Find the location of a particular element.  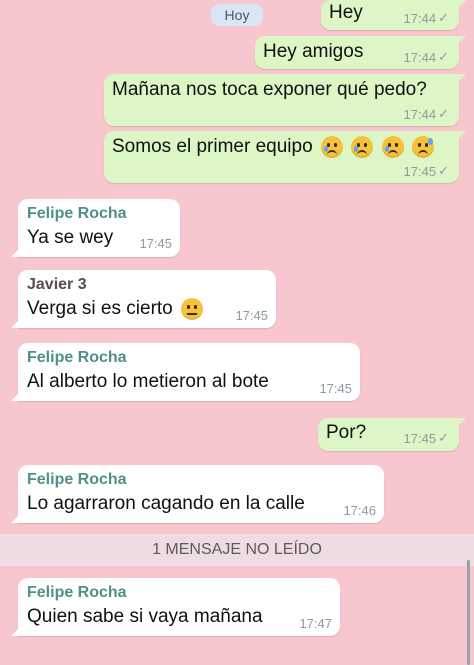

incoming-message: Felipe Rocha Ya se wey 17:45 is located at coordinates (95, 228).